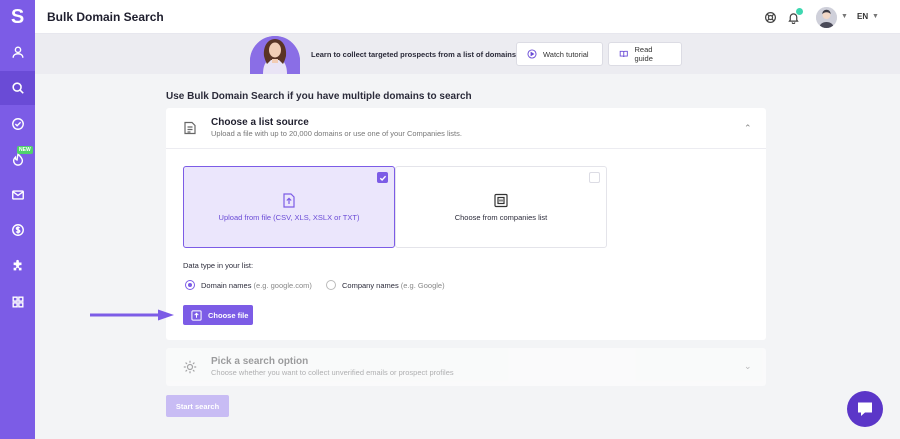 The image size is (900, 439). I want to click on check-icon, so click(382, 178).